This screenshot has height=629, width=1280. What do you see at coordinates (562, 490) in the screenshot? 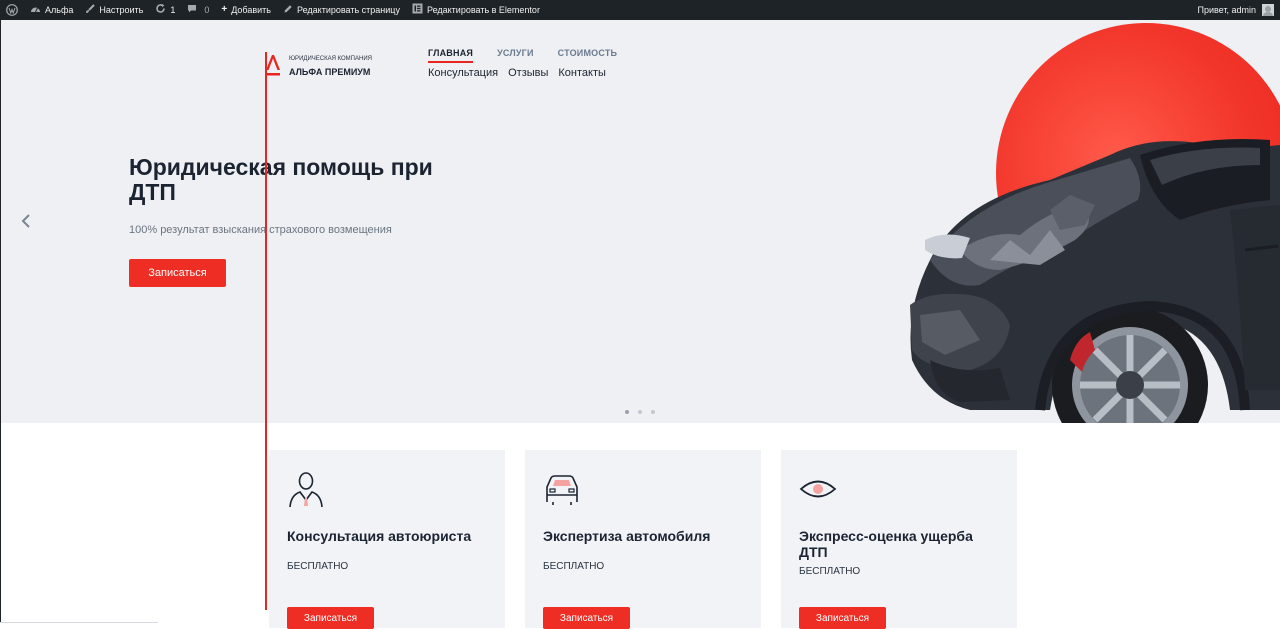
I see `car-icon` at bounding box center [562, 490].